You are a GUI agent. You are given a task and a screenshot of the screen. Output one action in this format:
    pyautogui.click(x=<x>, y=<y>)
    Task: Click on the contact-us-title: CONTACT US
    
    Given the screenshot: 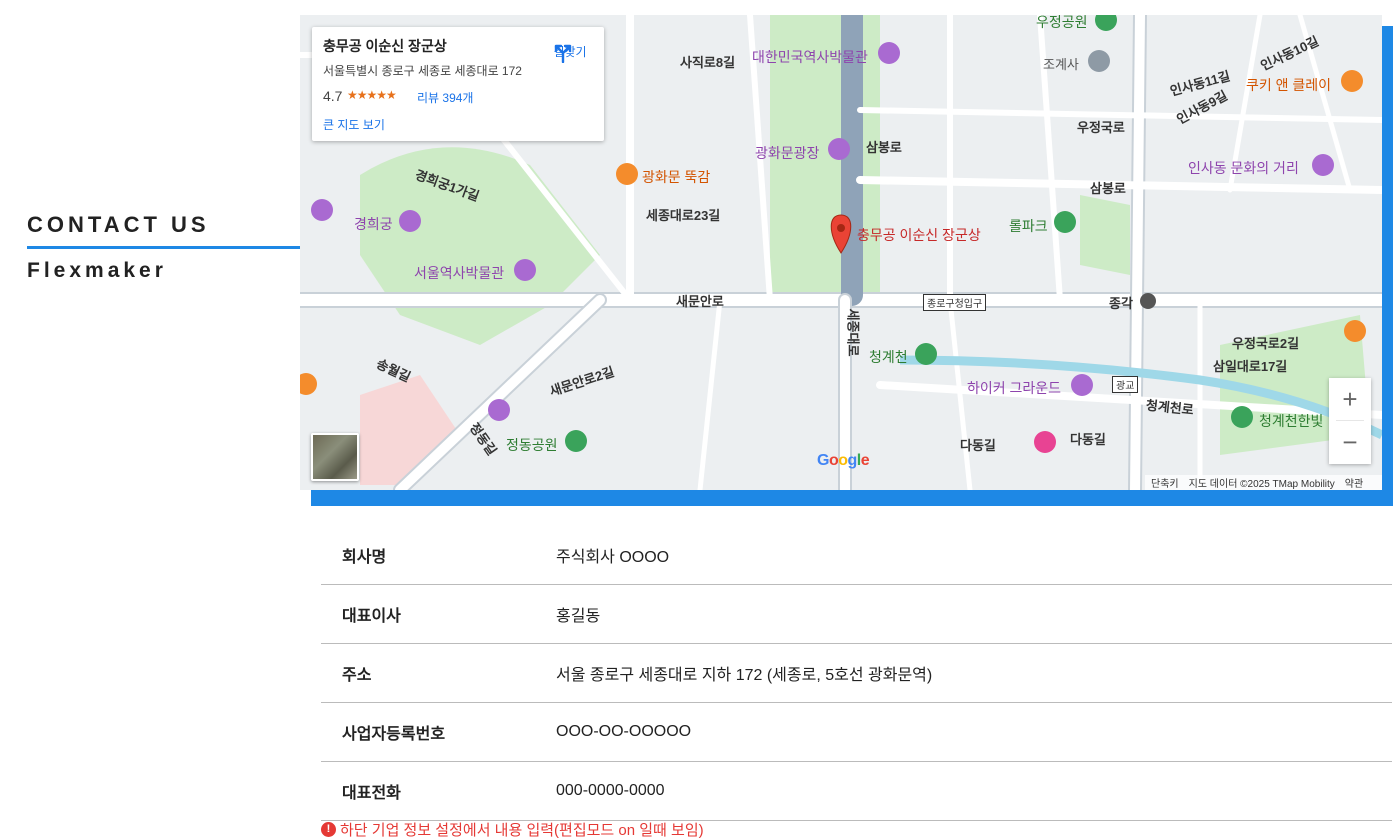 What is the action you would take?
    pyautogui.click(x=118, y=224)
    